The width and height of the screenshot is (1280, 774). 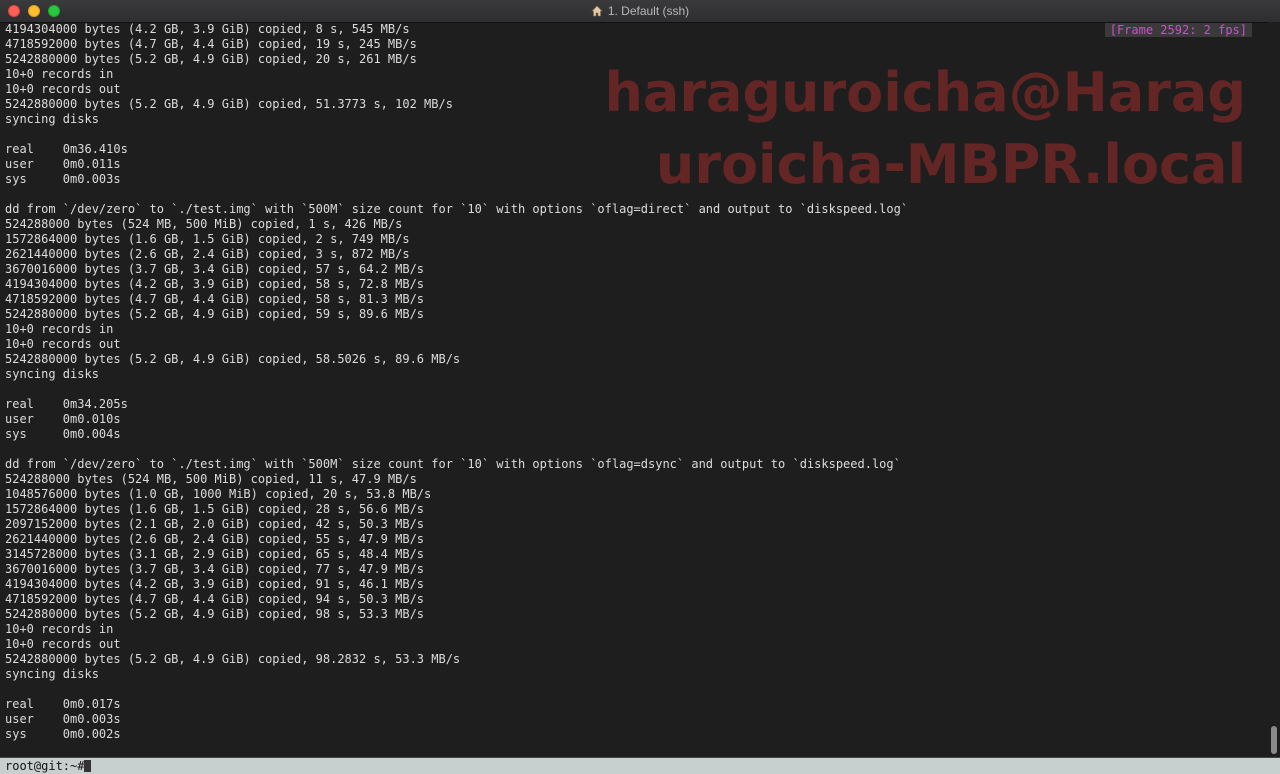 I want to click on terminal-line: real 0m0.017s, so click(x=63, y=704).